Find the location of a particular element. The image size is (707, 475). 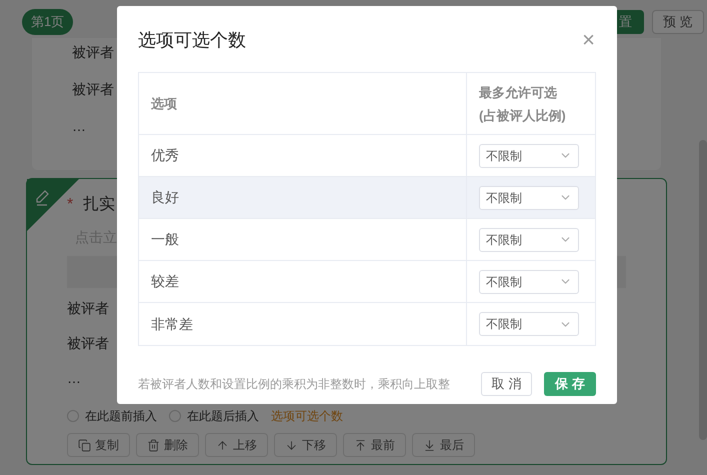

close-button: × is located at coordinates (589, 40).